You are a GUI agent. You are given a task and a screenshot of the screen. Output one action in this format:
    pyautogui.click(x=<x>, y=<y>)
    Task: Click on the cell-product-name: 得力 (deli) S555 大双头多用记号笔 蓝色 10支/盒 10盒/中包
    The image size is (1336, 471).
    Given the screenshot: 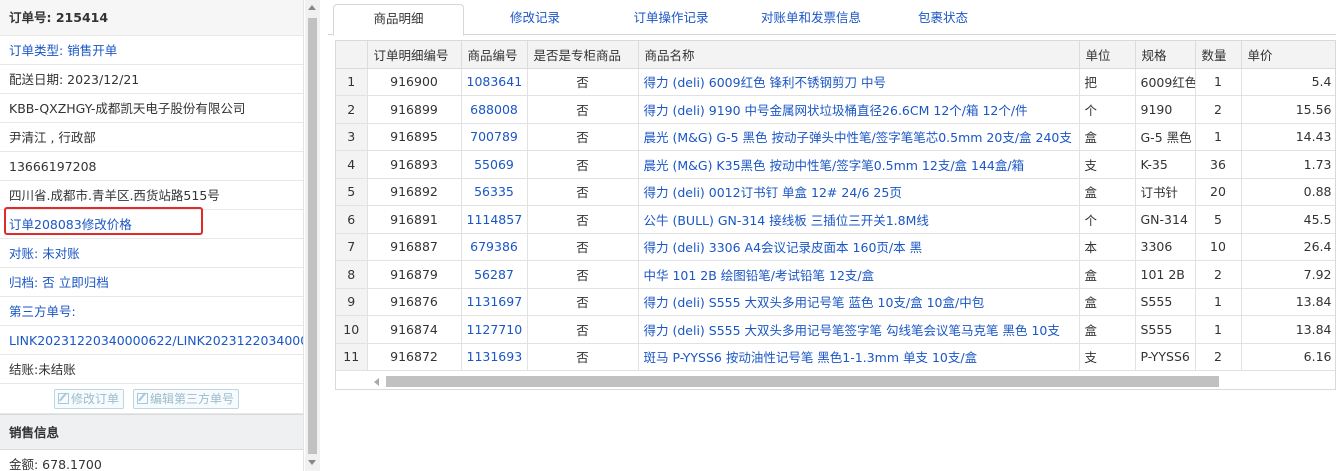 What is the action you would take?
    pyautogui.click(x=859, y=302)
    